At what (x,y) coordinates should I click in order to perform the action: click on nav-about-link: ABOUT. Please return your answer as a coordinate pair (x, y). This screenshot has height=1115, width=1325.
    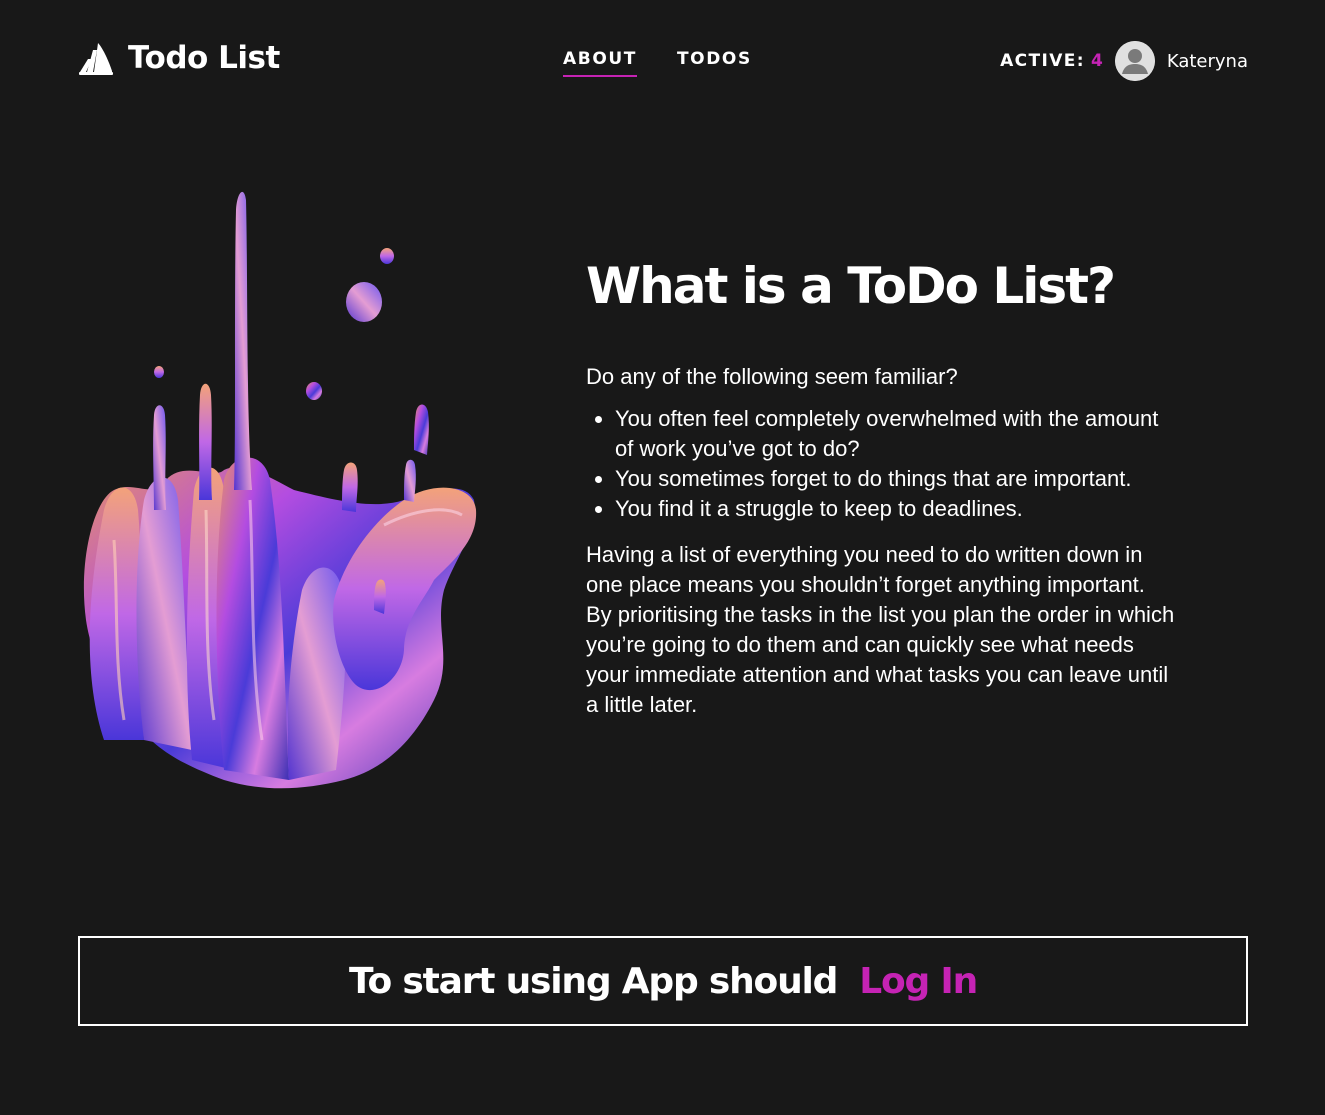
    Looking at the image, I should click on (600, 63).